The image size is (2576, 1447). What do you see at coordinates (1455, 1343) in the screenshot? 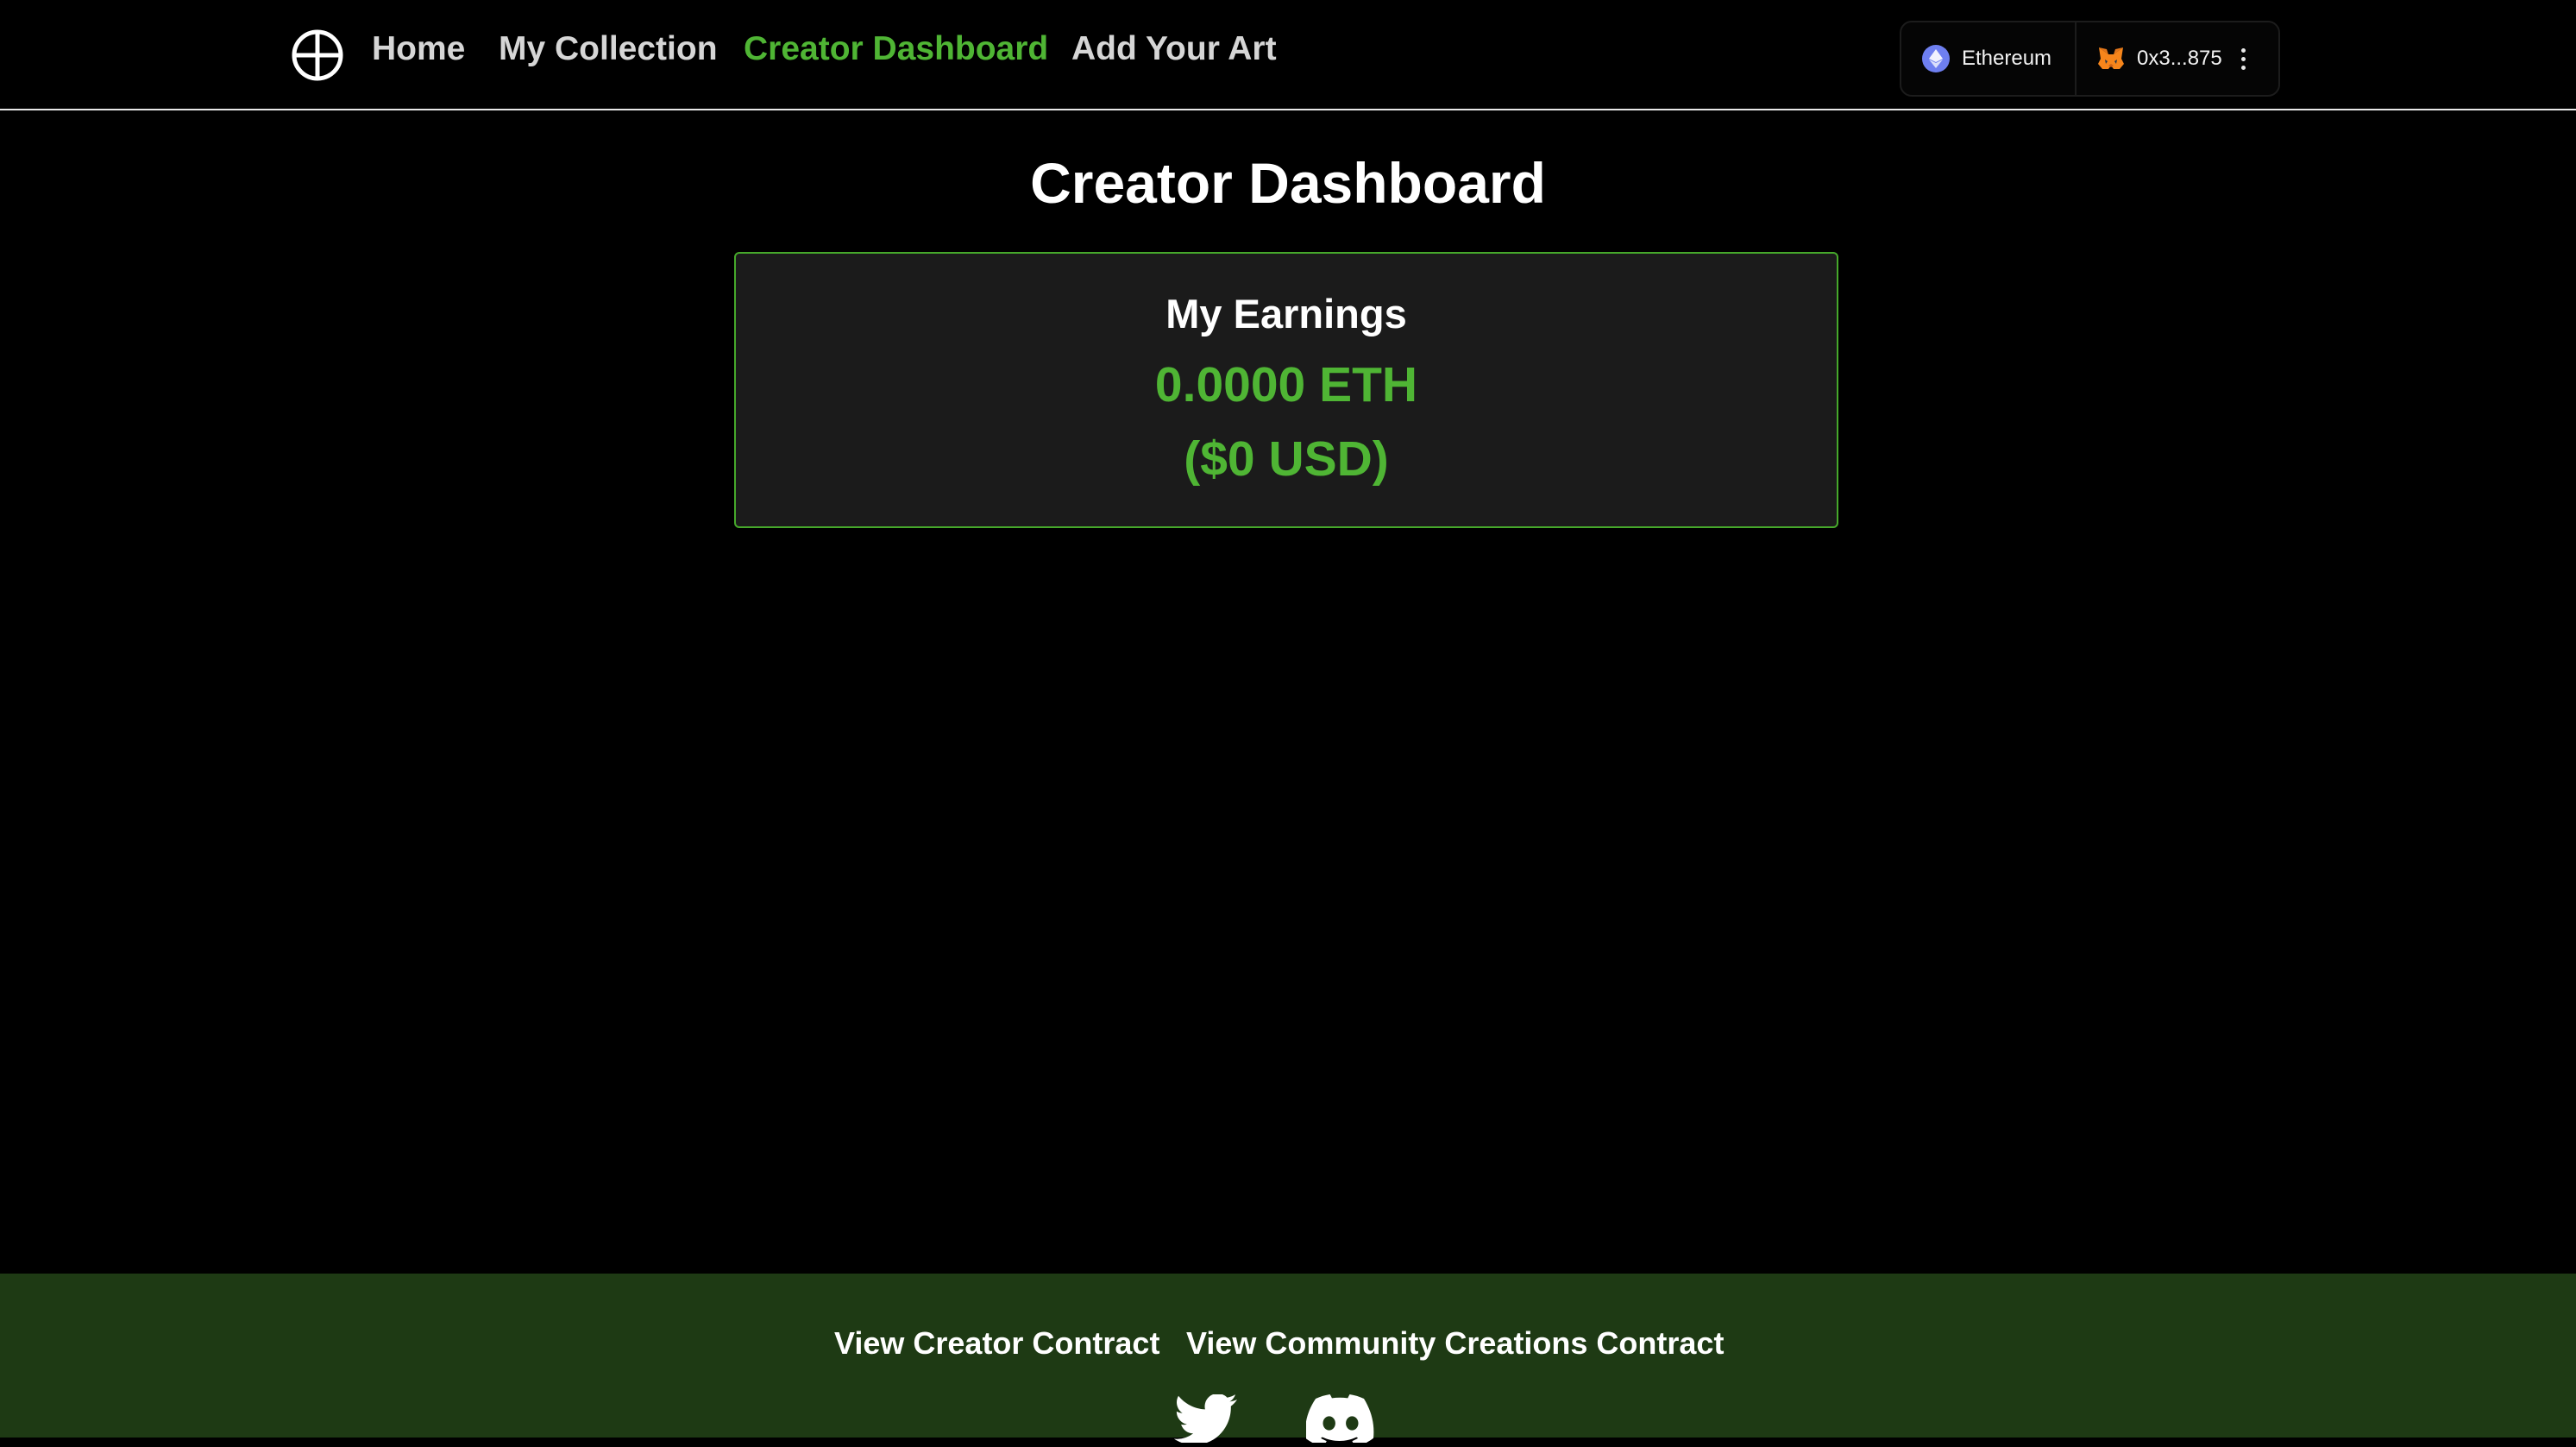
I see `view-community-contract-link: View Community Creations Contract` at bounding box center [1455, 1343].